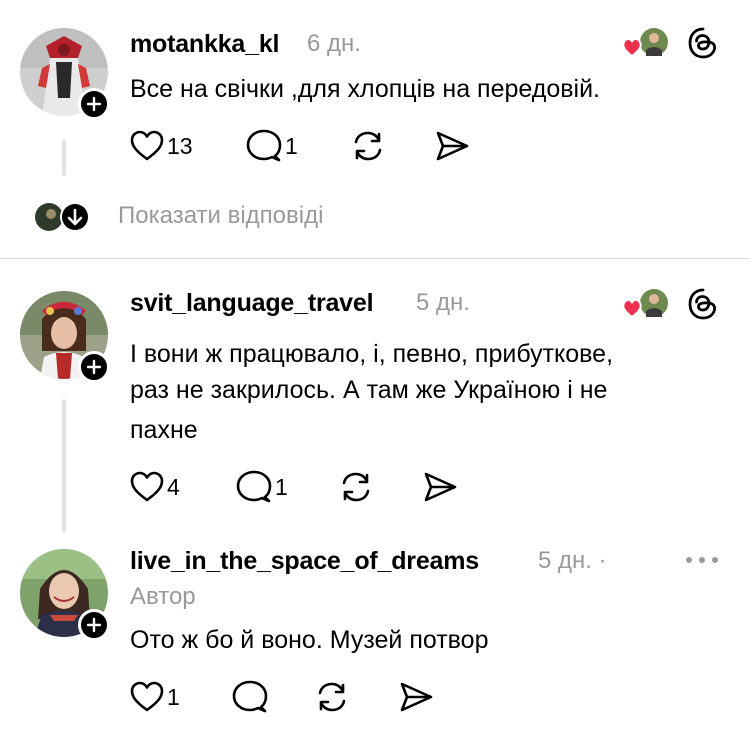 This screenshot has width=750, height=737. Describe the element at coordinates (309, 640) in the screenshot. I see `post-text-line: Ото ж бо й воно. Музей потвор` at that location.